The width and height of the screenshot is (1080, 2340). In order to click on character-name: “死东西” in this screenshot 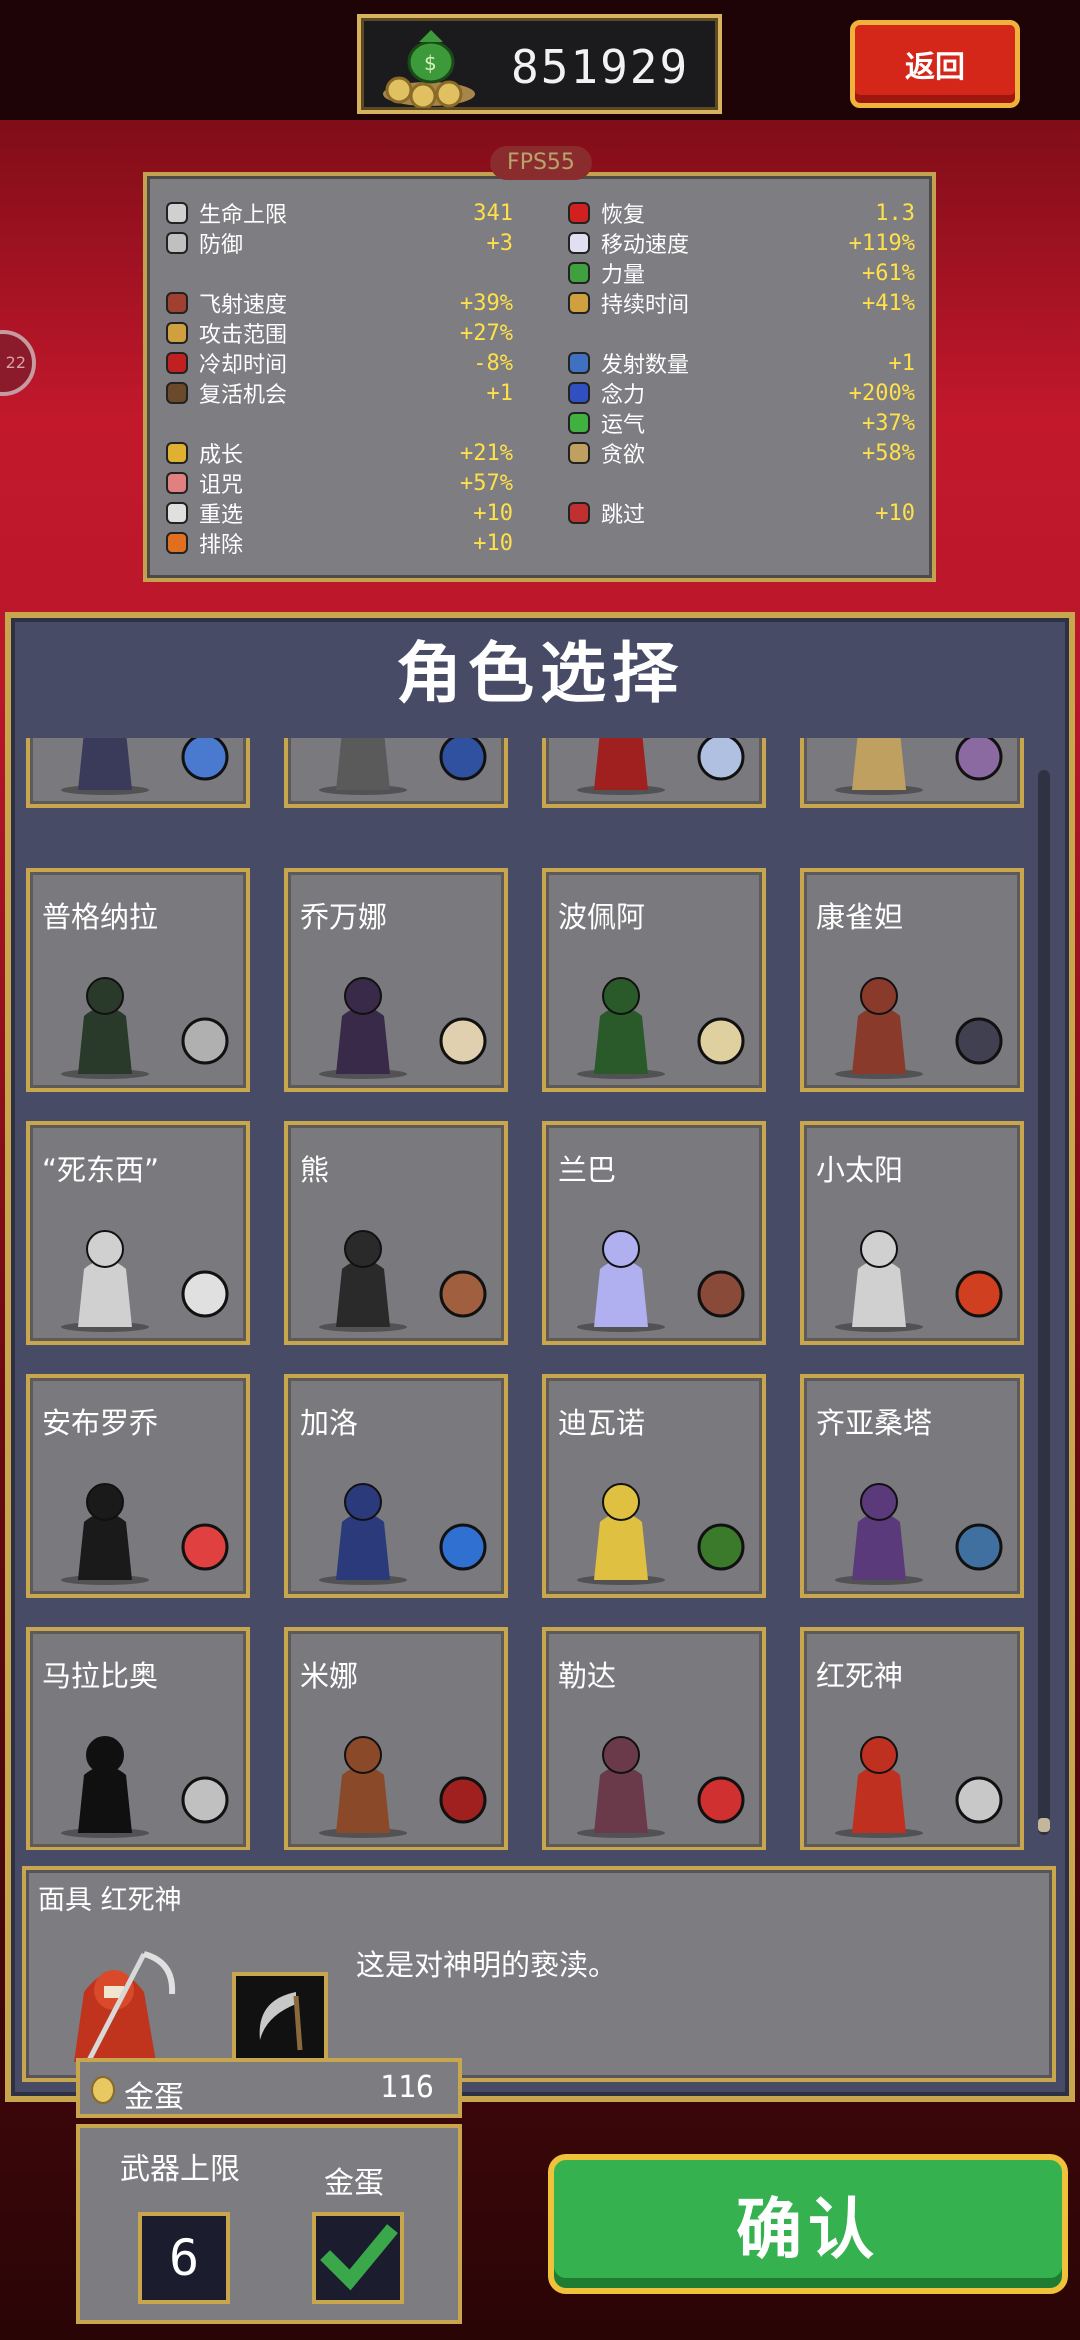, I will do `click(101, 1170)`.